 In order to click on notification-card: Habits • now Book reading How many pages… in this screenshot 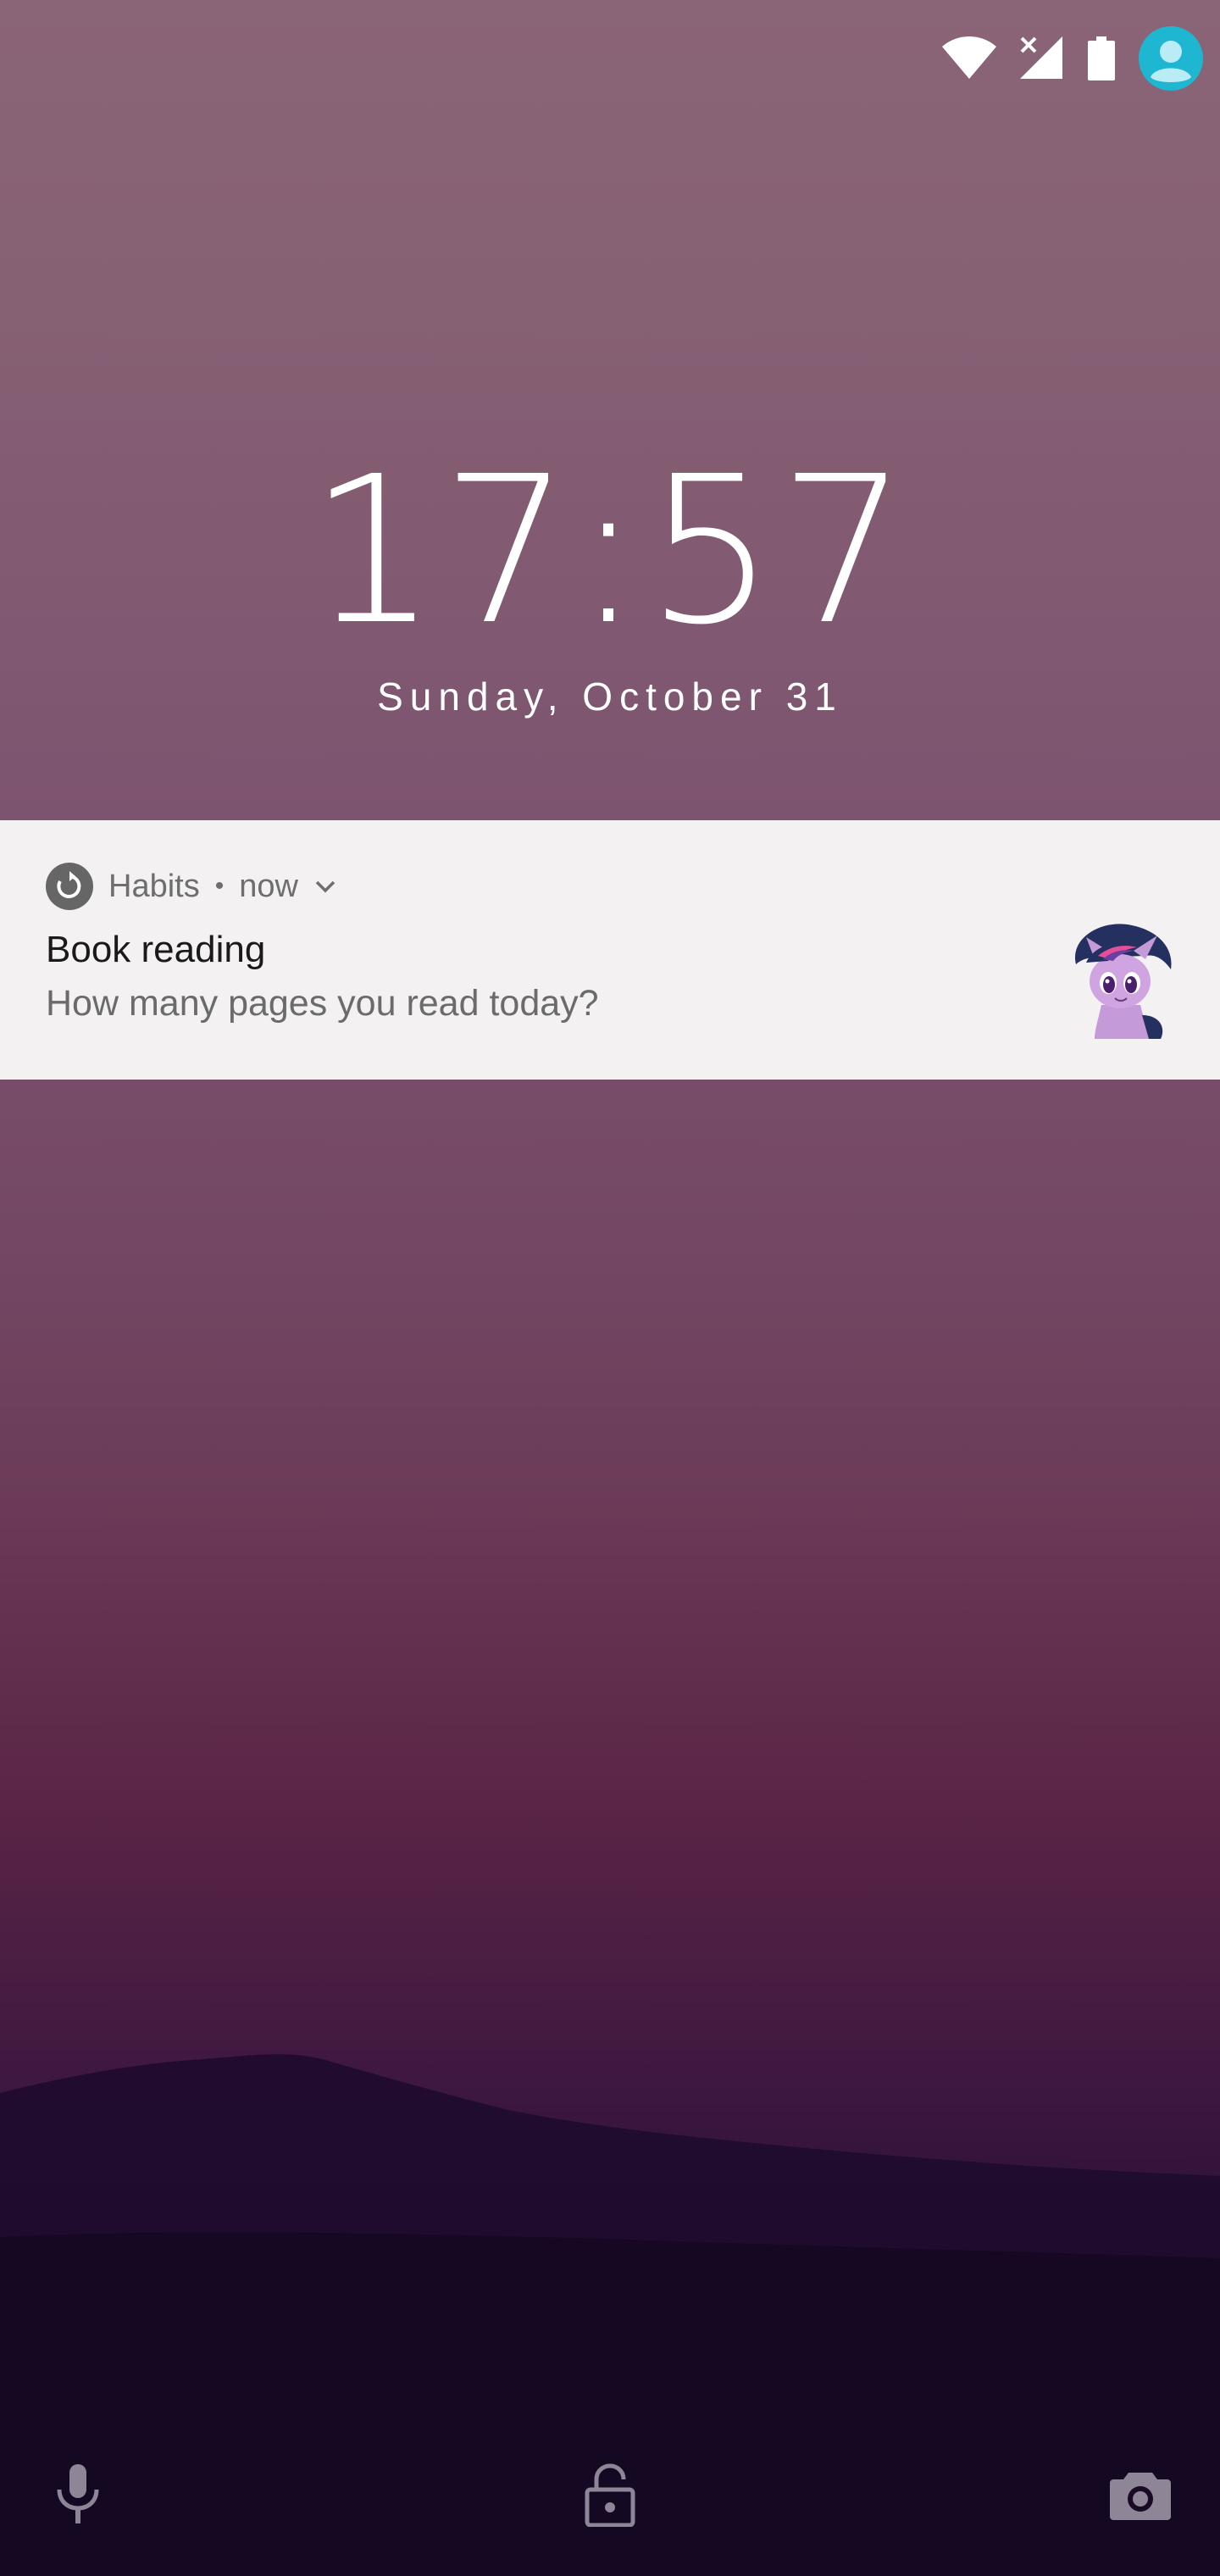, I will do `click(610, 950)`.